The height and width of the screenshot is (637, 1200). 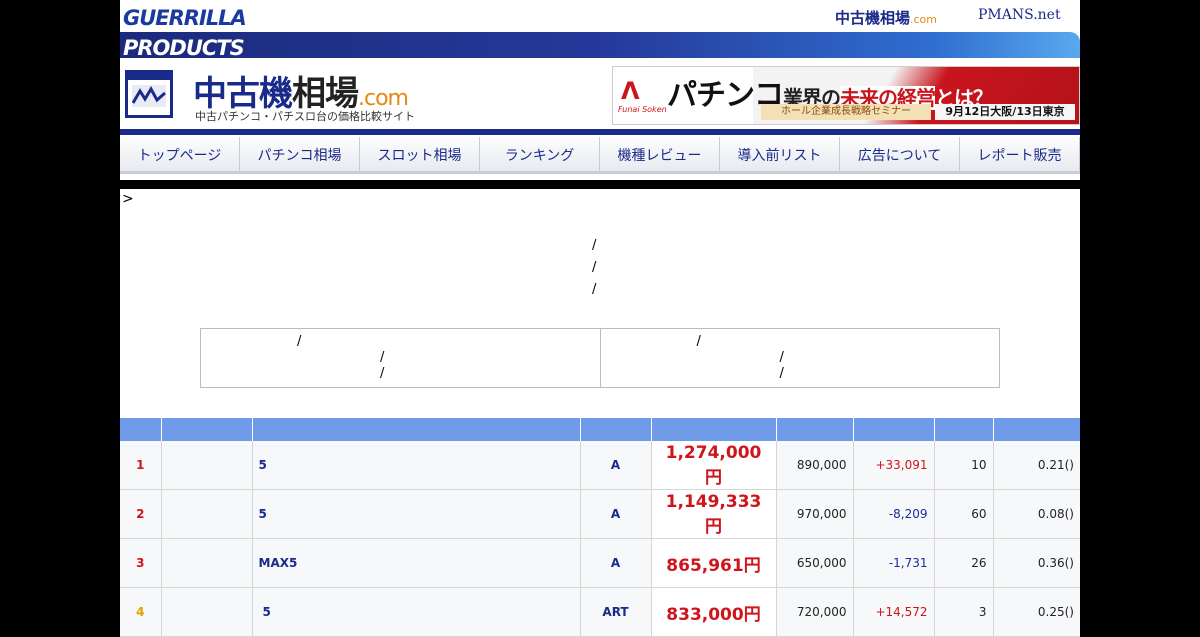 I want to click on col-header-base, so click(x=815, y=429).